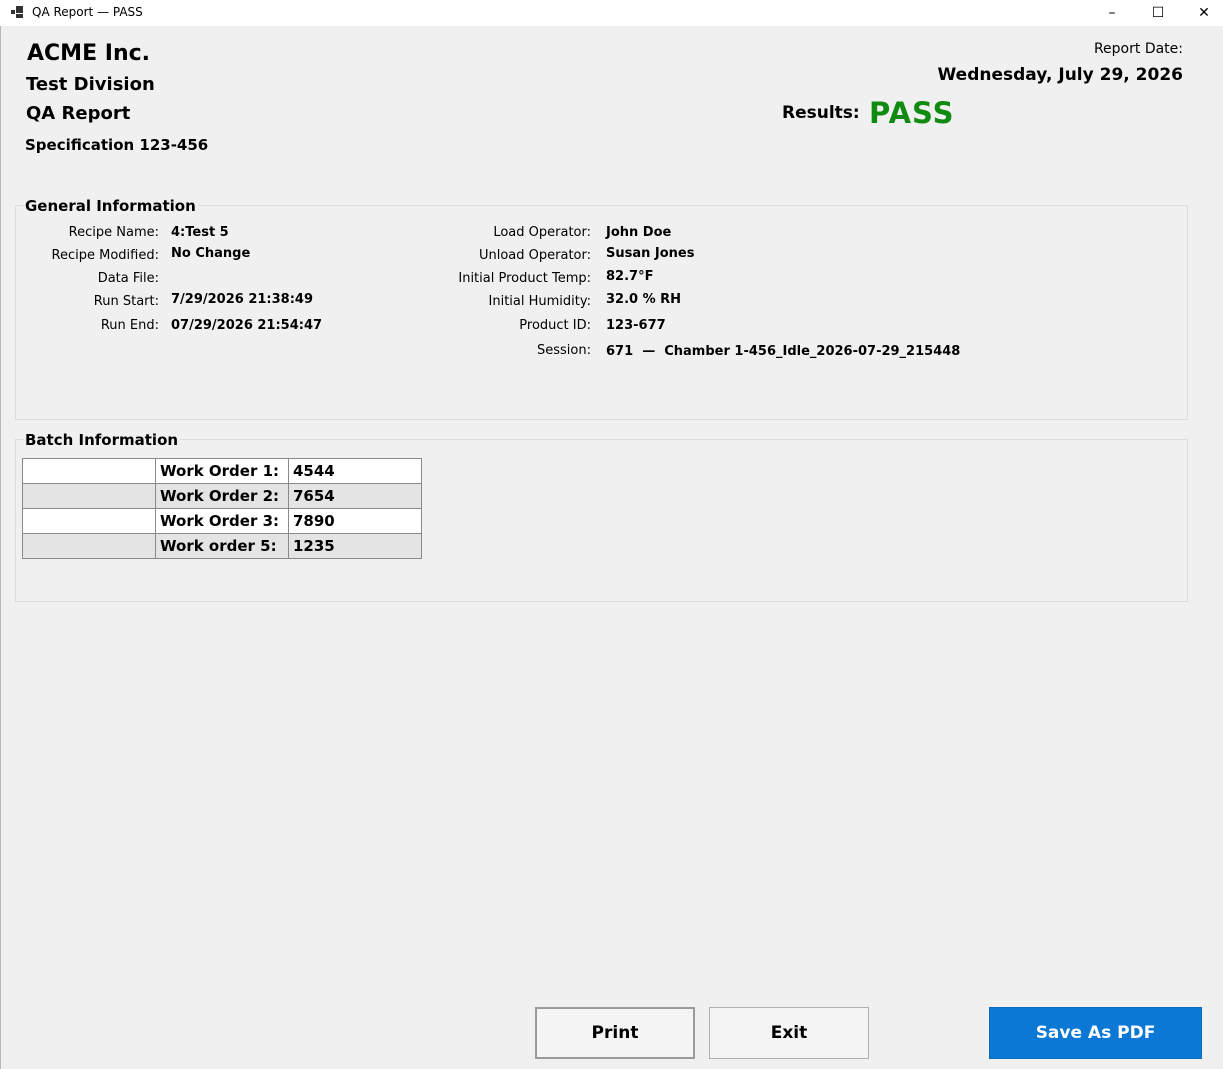 The height and width of the screenshot is (1069, 1223). I want to click on specification: Specification 123-456, so click(117, 145).